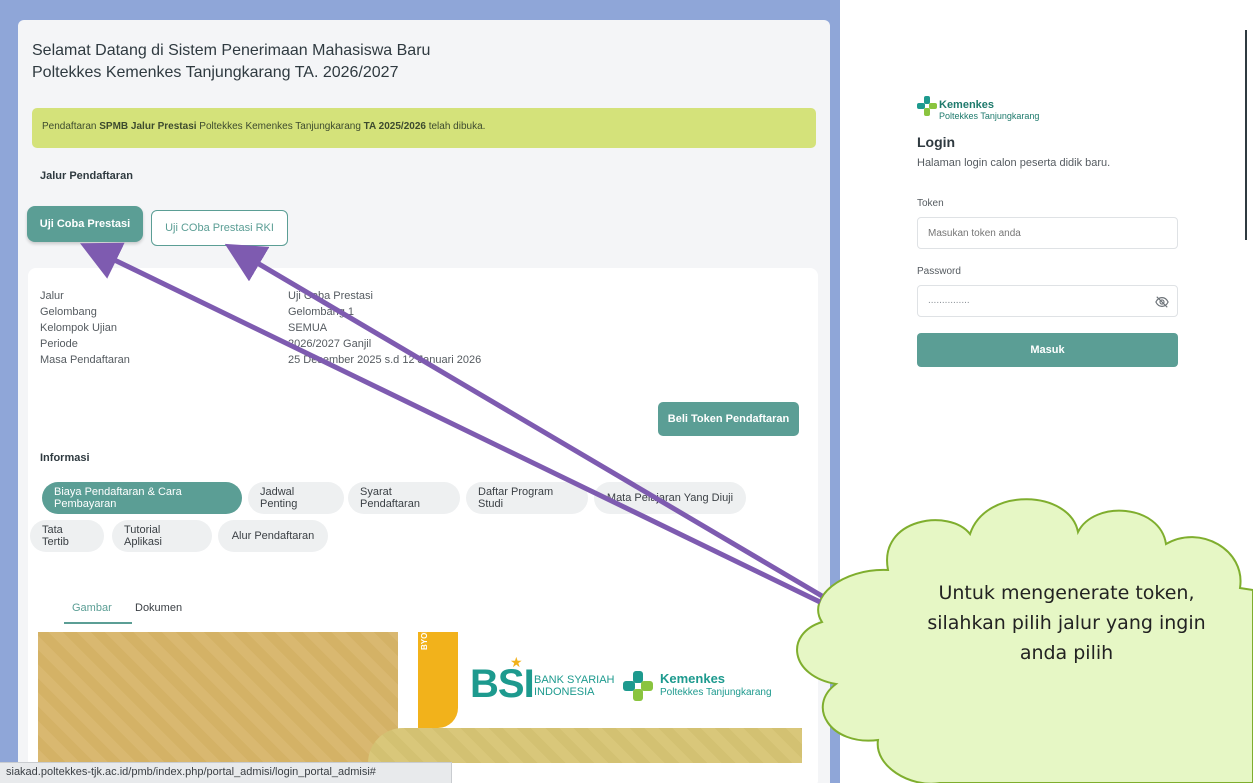 The image size is (1253, 783). What do you see at coordinates (85, 224) in the screenshot?
I see `tab-uji-coba-prestasi: Uji Coba Prestasi` at bounding box center [85, 224].